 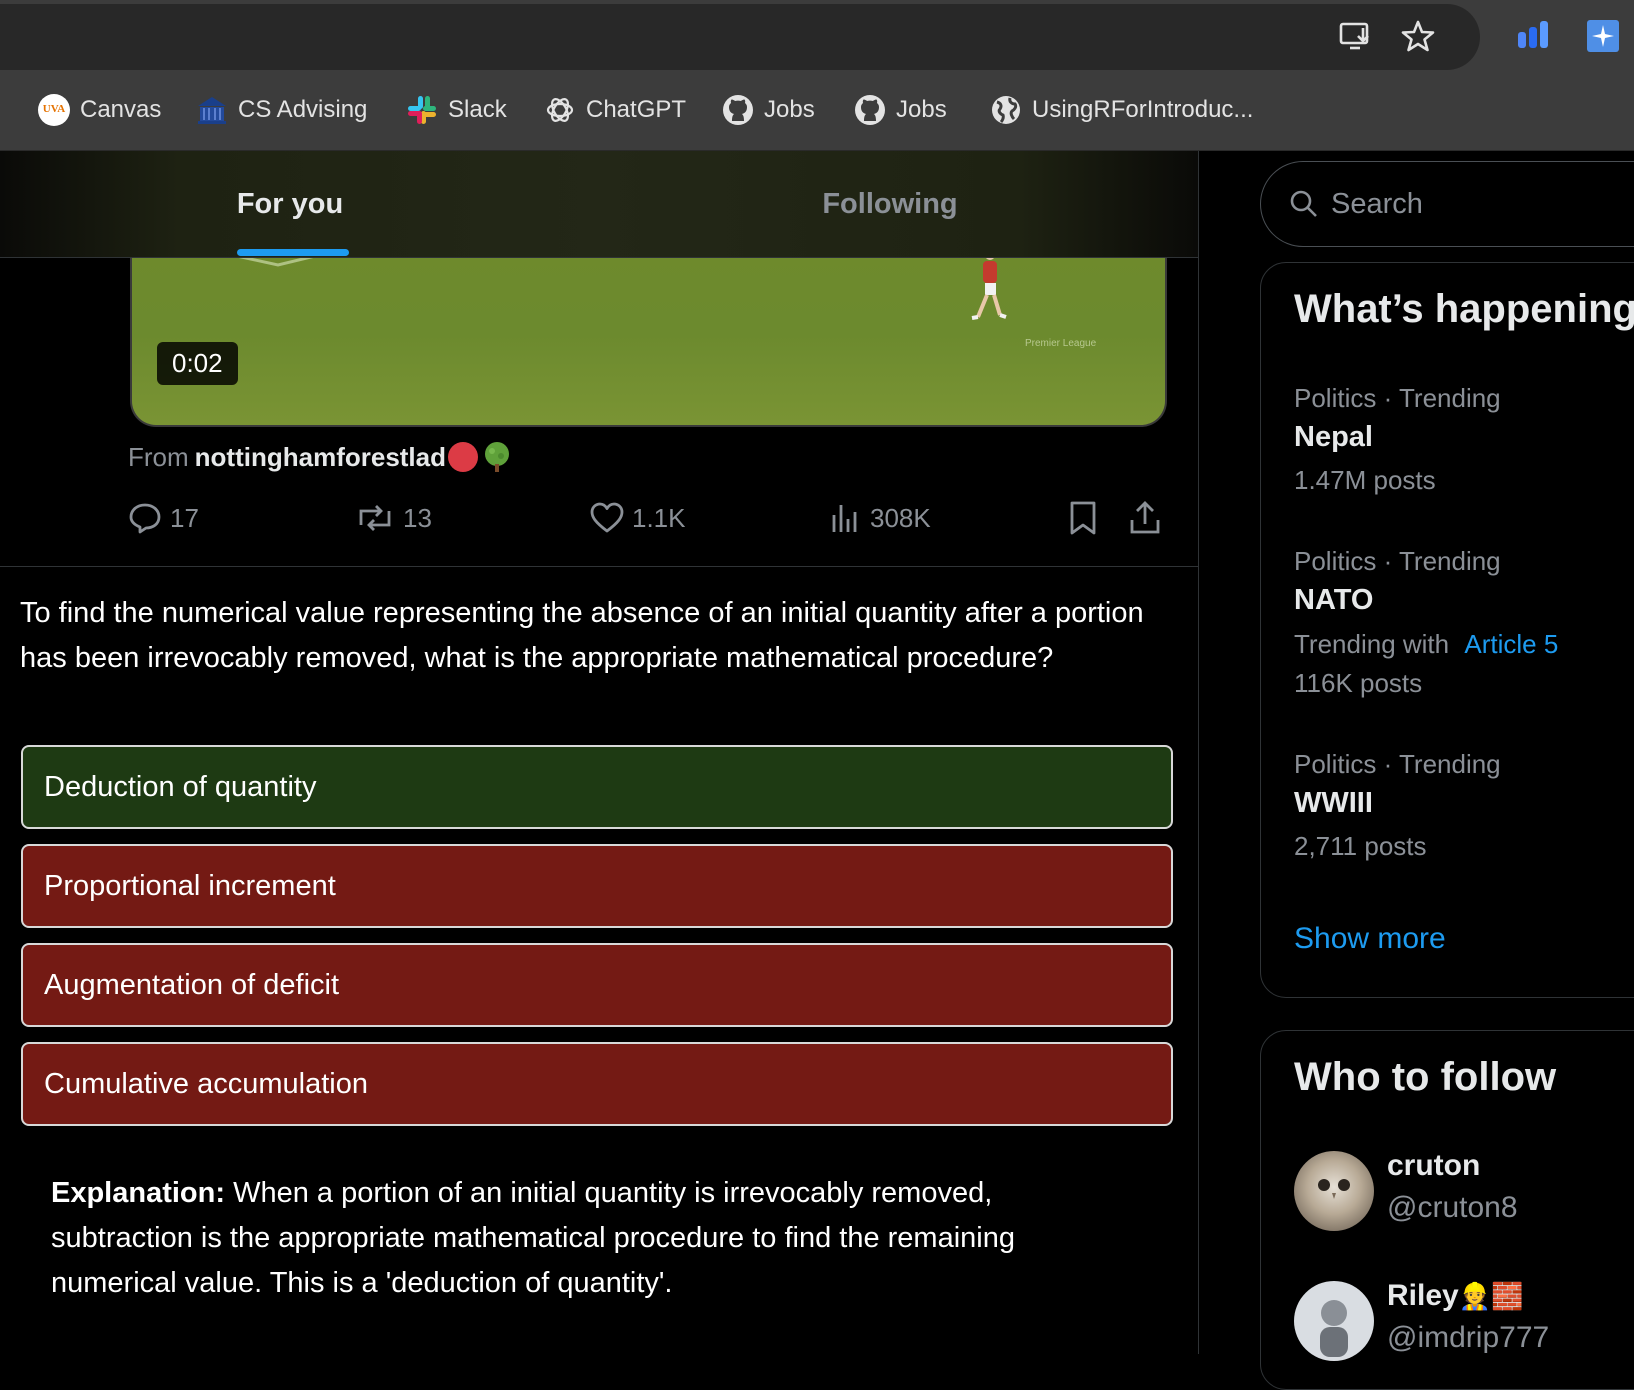 What do you see at coordinates (597, 787) in the screenshot?
I see `quiz-option-1: Deduction of quantity` at bounding box center [597, 787].